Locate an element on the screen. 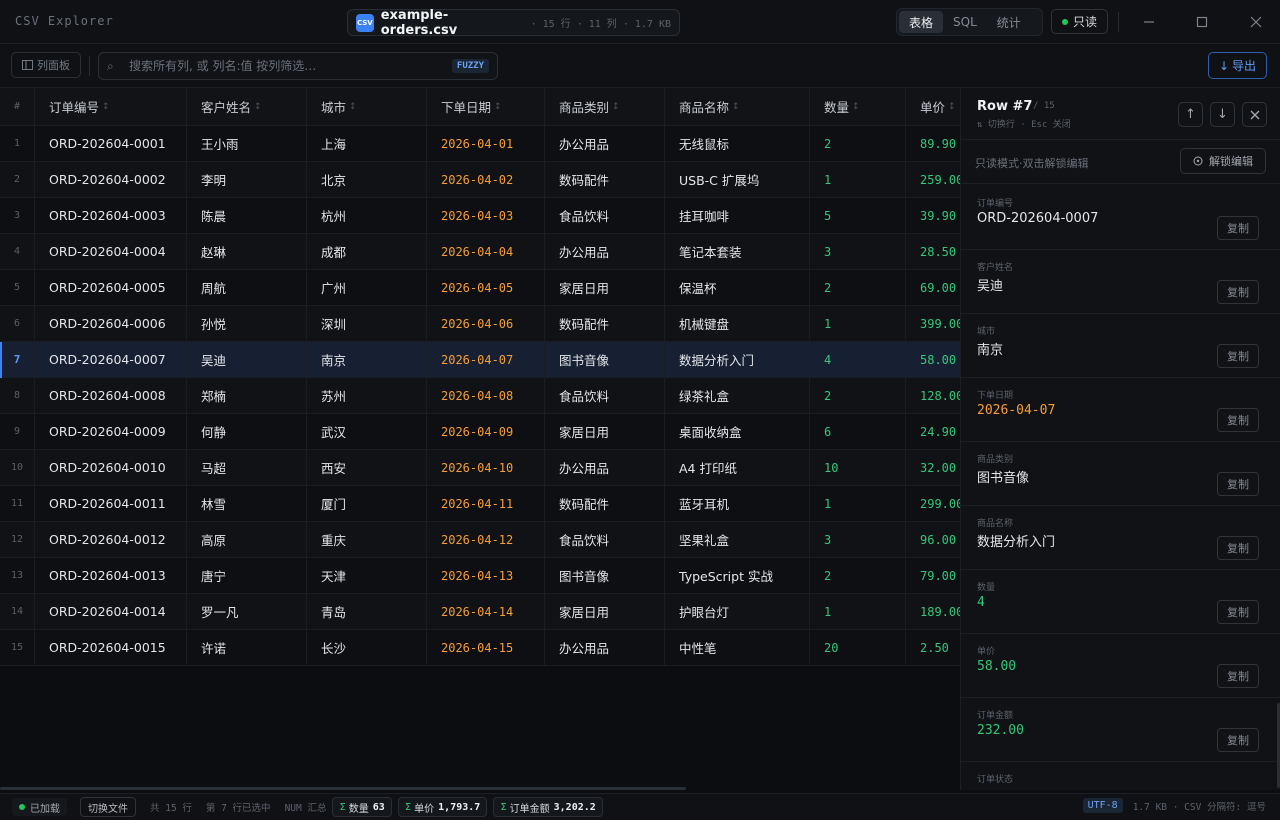 The image size is (1280, 820). cell-customer: 罗一凡 is located at coordinates (247, 611).